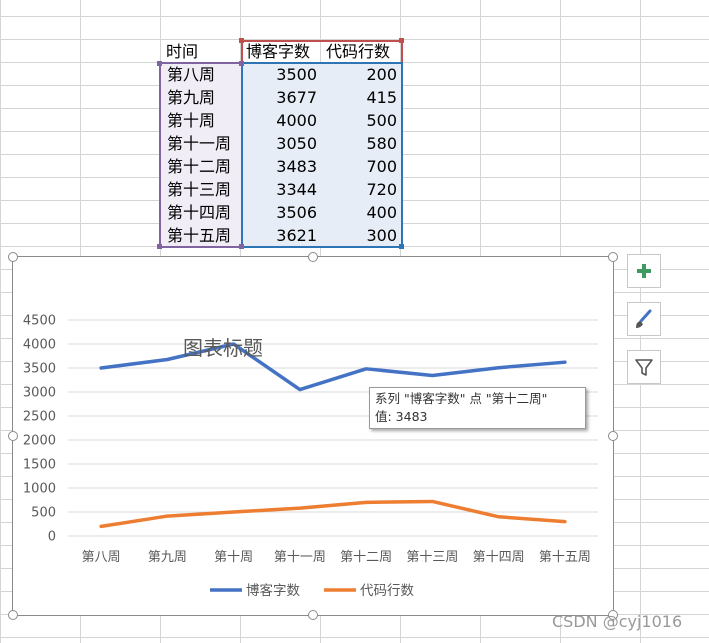 Image resolution: width=709 pixels, height=643 pixels. I want to click on code-lines-cell: 500, so click(361, 120).